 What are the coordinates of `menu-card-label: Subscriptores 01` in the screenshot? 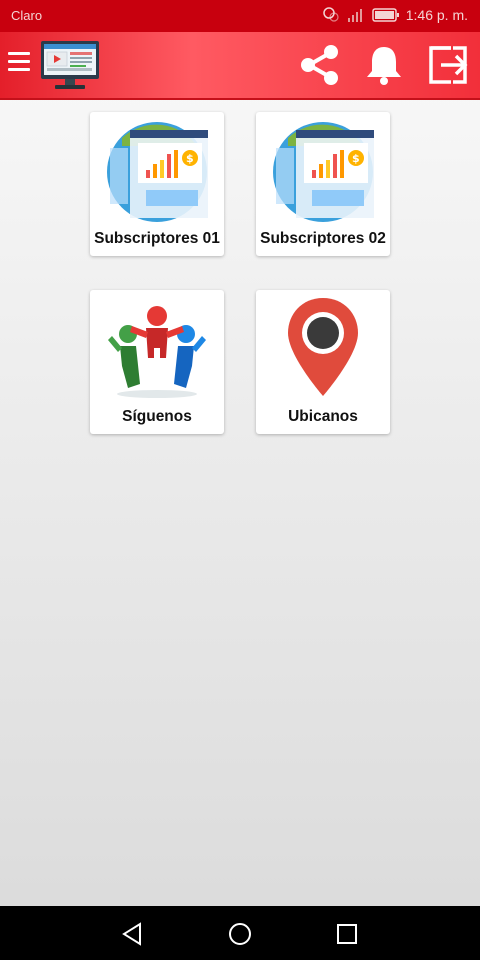 It's located at (157, 238).